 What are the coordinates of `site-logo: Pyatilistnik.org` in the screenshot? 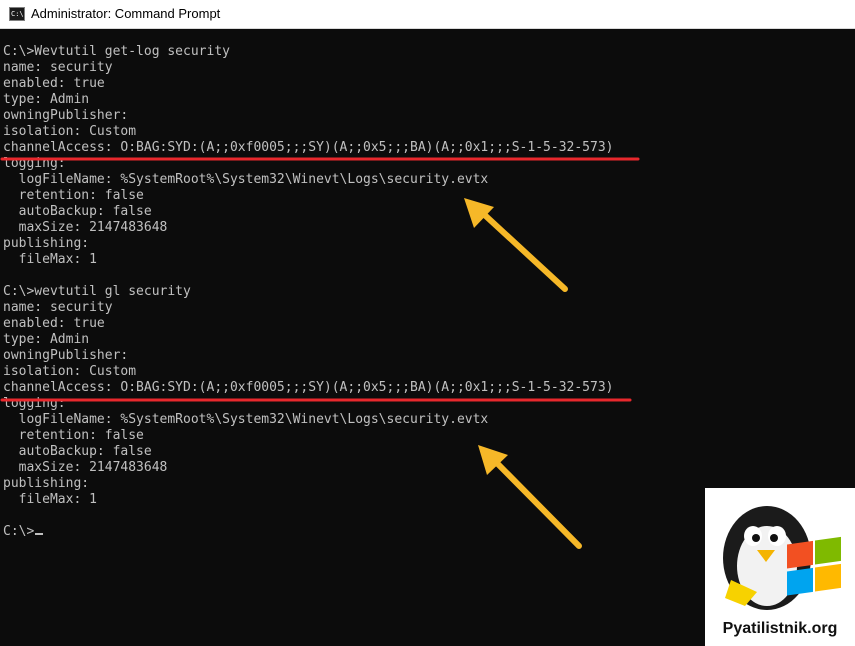 It's located at (780, 567).